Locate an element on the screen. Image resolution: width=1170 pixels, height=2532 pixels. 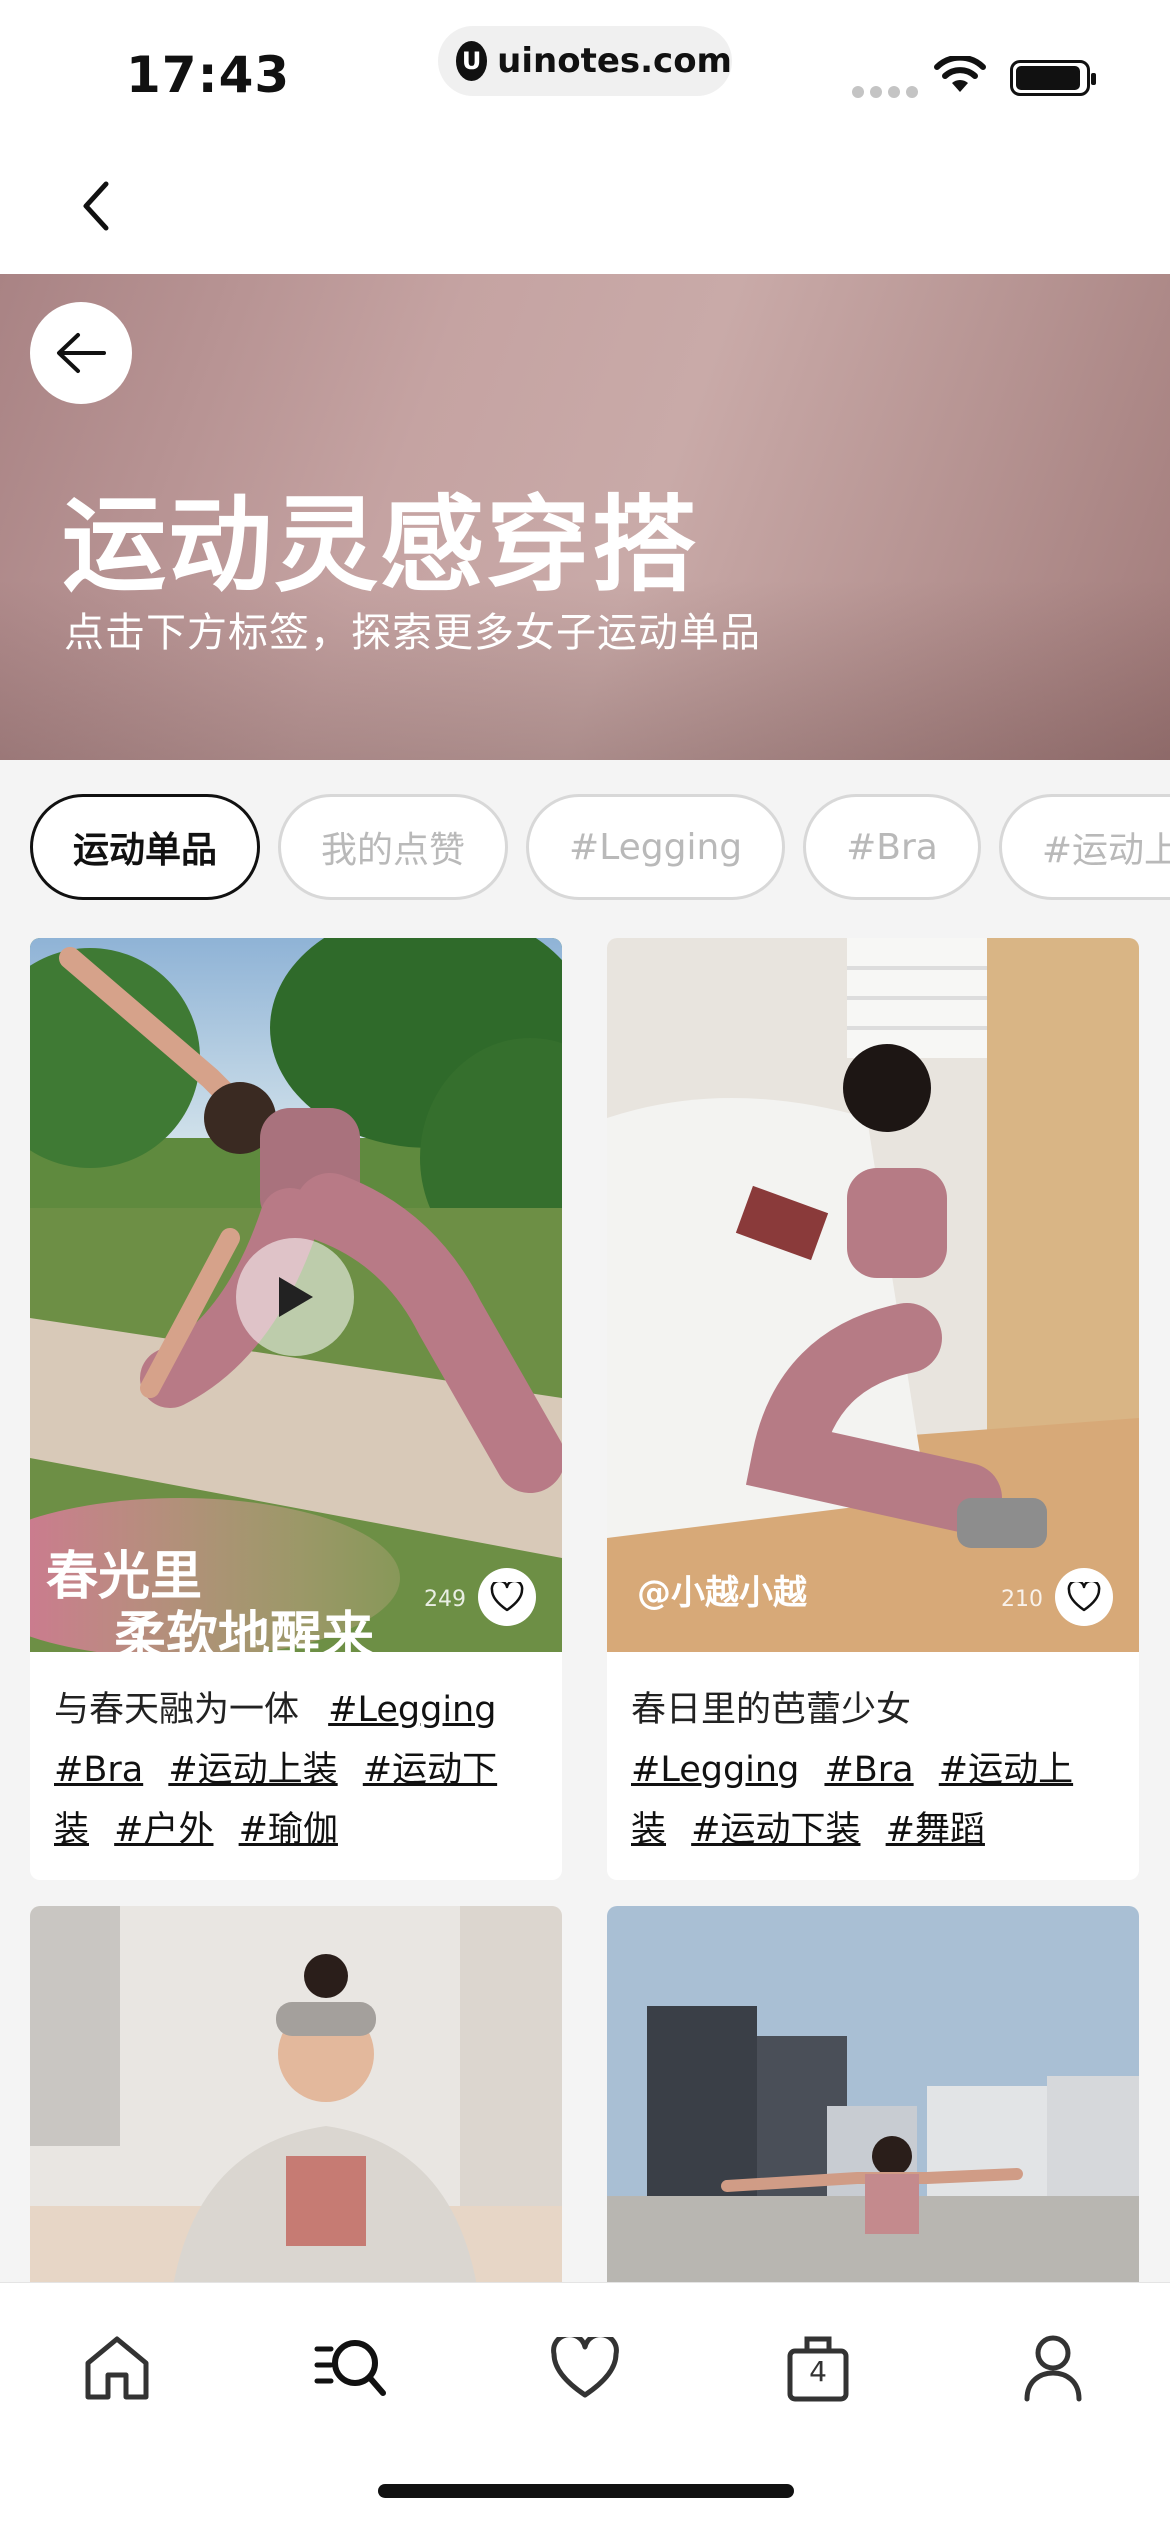
play-icon is located at coordinates (296, 1297).